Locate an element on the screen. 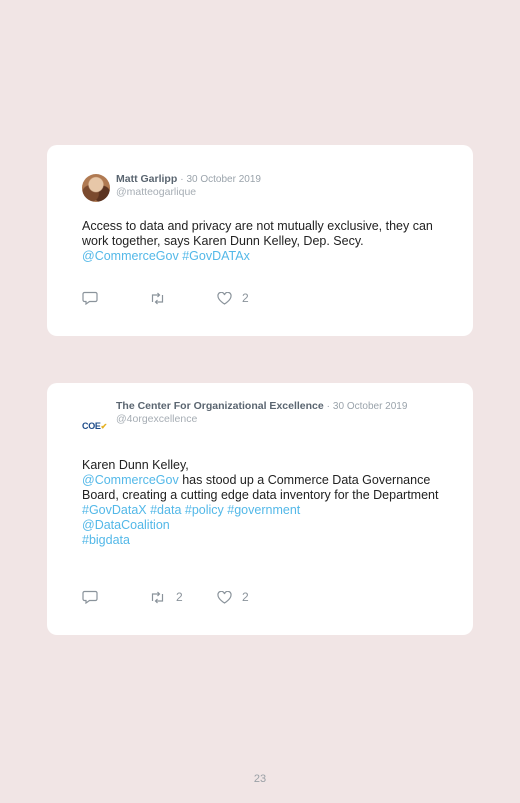 Image resolution: width=520 pixels, height=803 pixels. tweet-line-1: Karen Dunn Kelley, is located at coordinates (135, 465).